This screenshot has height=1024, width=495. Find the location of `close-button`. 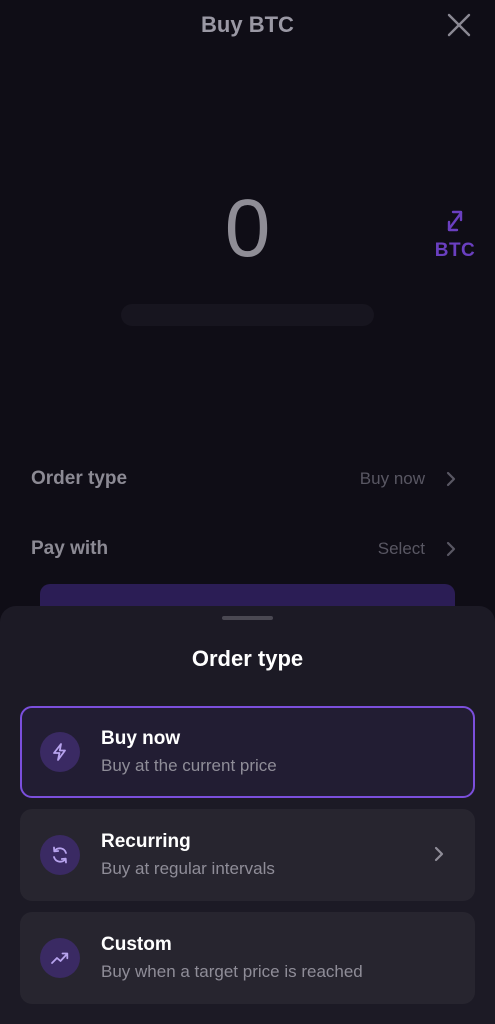

close-button is located at coordinates (459, 25).